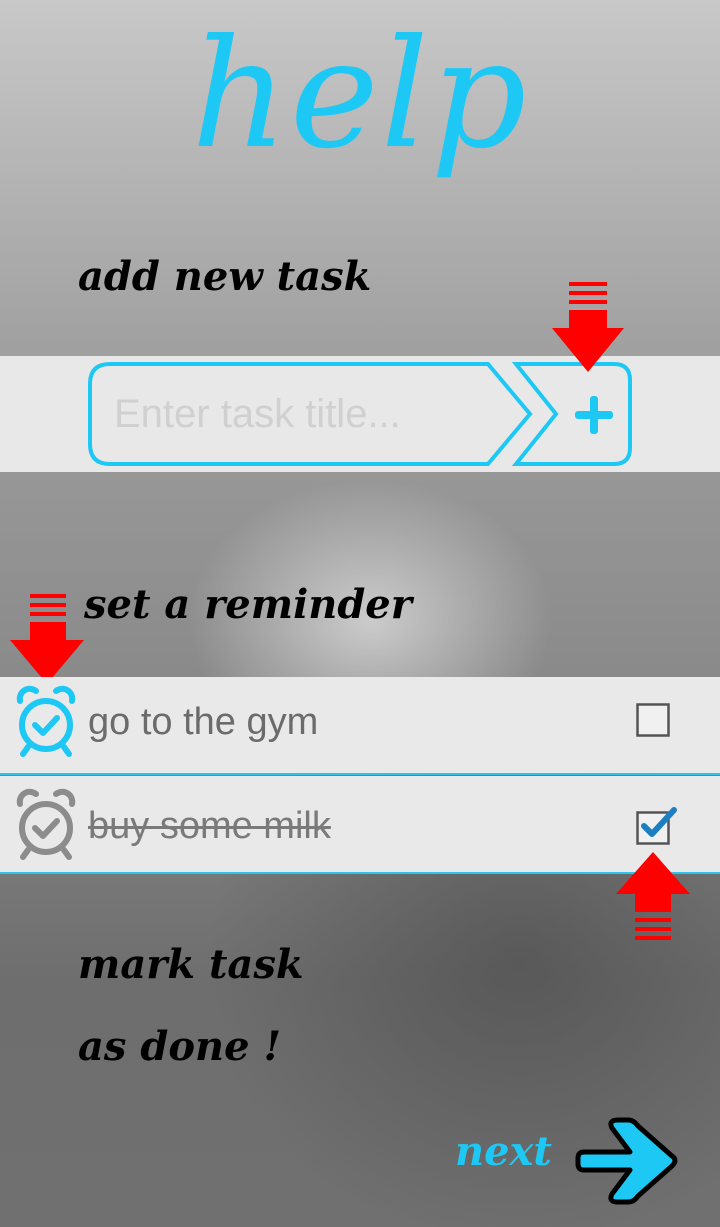 The image size is (720, 1227). Describe the element at coordinates (510, 1158) in the screenshot. I see `next-label: next` at that location.